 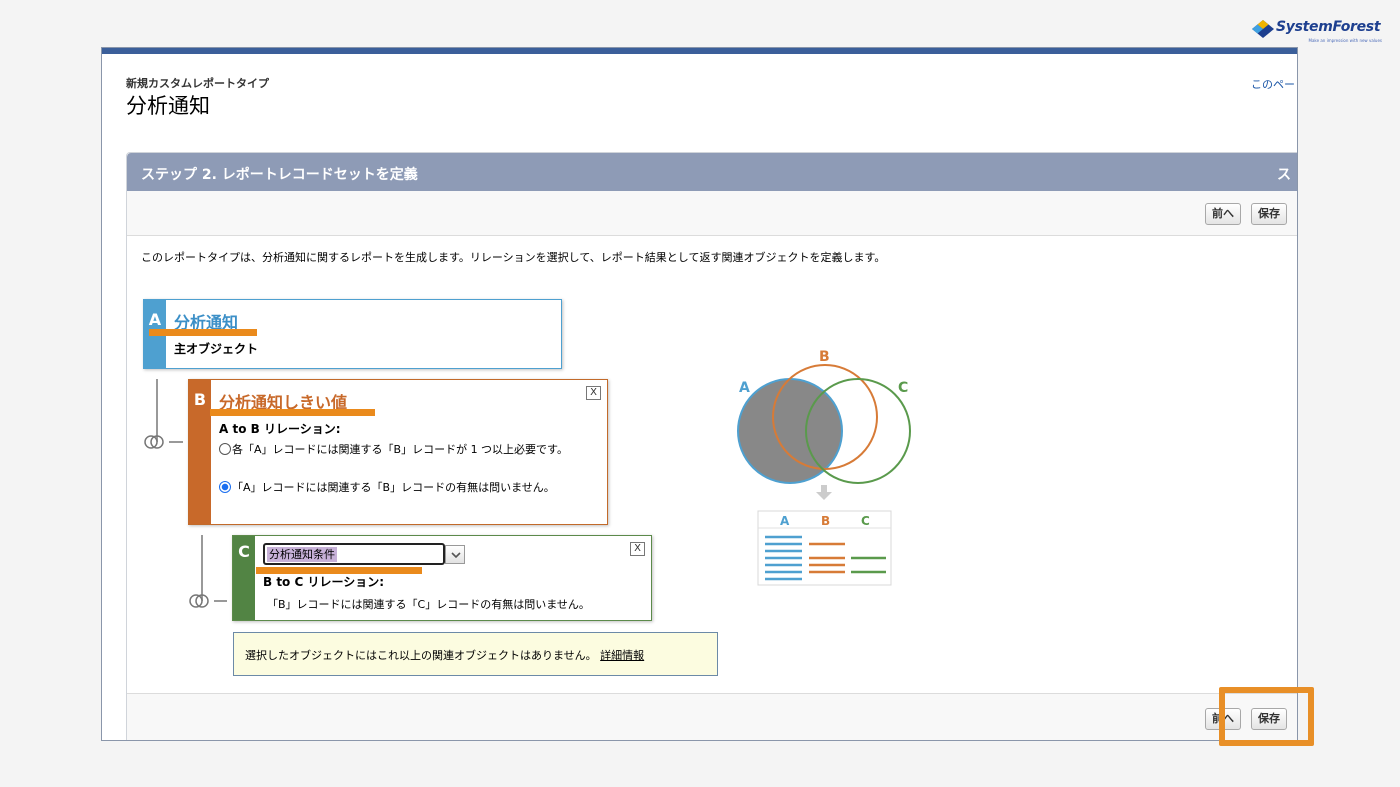 What do you see at coordinates (1269, 719) in the screenshot?
I see `save-button-bottom: 保存` at bounding box center [1269, 719].